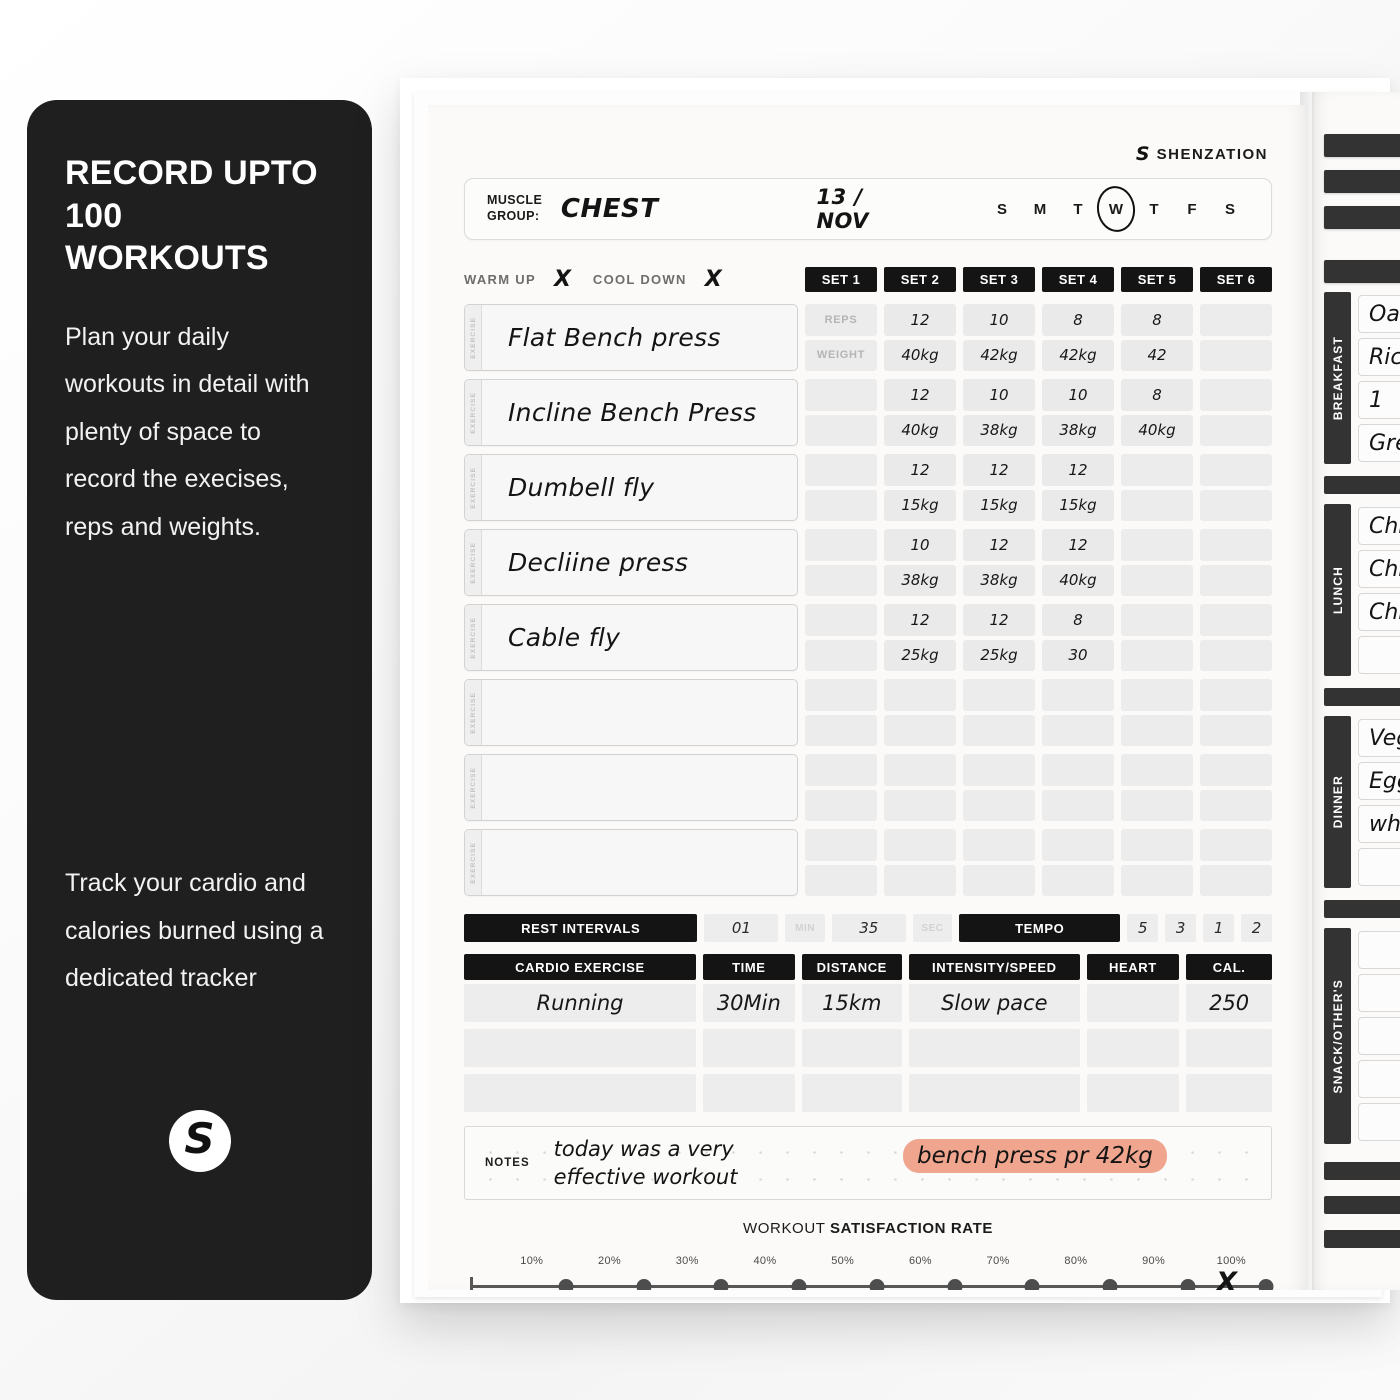 The image size is (1400, 1400). What do you see at coordinates (1226, 1278) in the screenshot?
I see `scale-selected-mark: X` at bounding box center [1226, 1278].